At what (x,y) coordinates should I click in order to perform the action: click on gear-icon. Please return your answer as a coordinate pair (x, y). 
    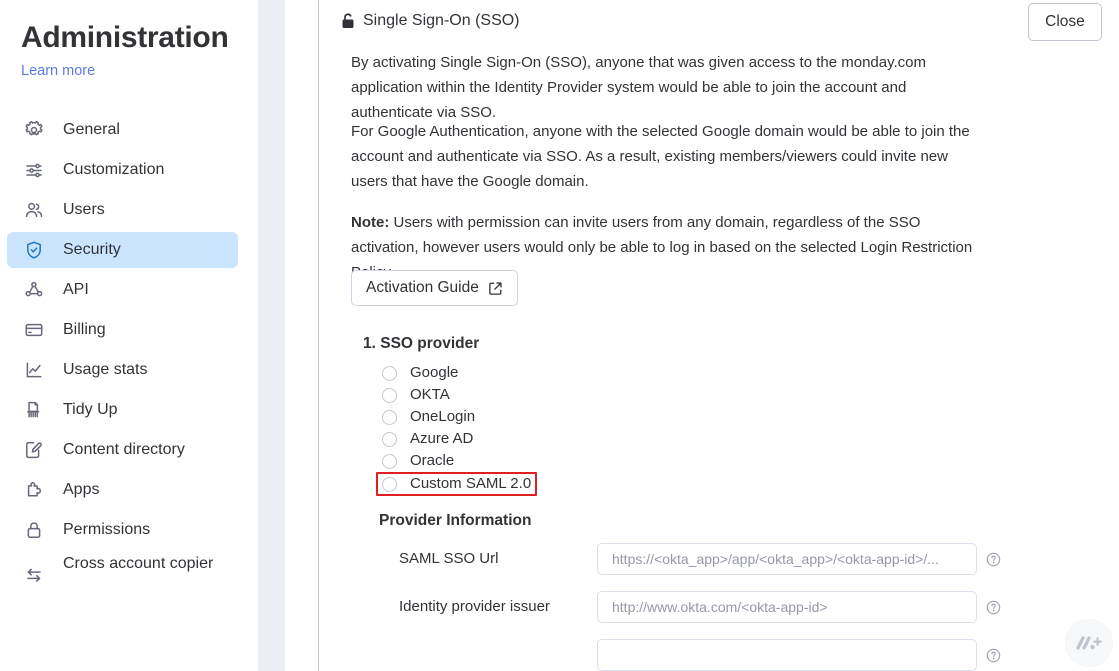
    Looking at the image, I should click on (34, 130).